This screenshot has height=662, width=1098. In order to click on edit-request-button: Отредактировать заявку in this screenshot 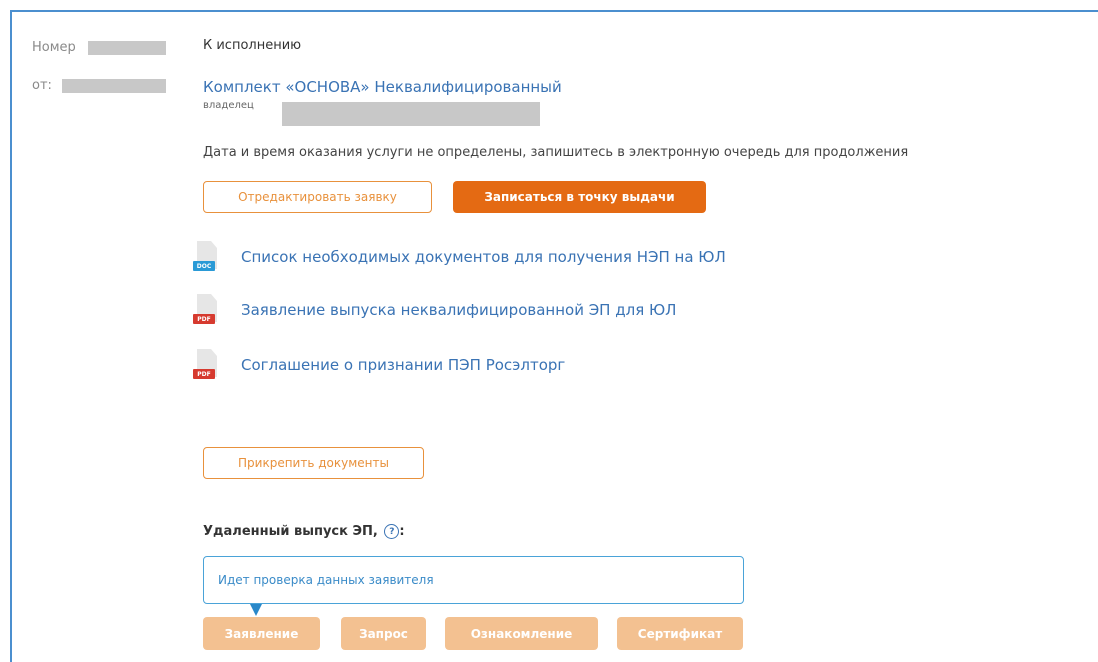, I will do `click(317, 197)`.